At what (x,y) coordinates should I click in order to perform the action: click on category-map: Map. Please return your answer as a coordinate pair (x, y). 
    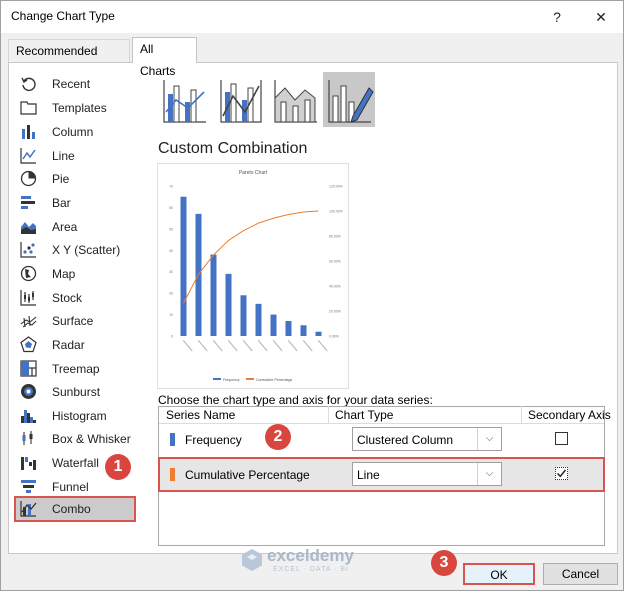
    Looking at the image, I should click on (75, 274).